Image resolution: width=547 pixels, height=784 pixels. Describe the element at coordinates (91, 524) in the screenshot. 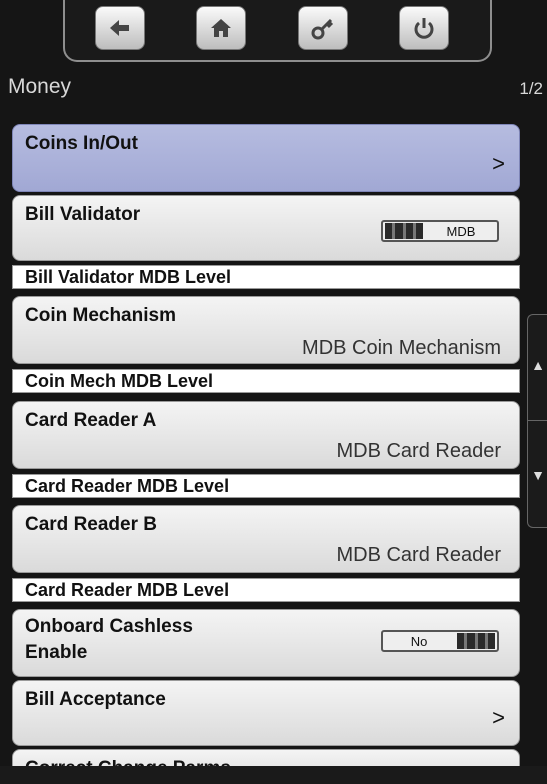

I see `item-label: Card Reader B` at that location.